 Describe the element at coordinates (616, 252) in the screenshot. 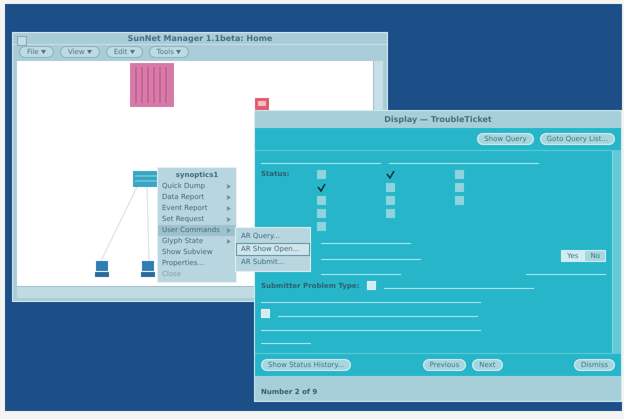

I see `vertical-scrollbar` at that location.